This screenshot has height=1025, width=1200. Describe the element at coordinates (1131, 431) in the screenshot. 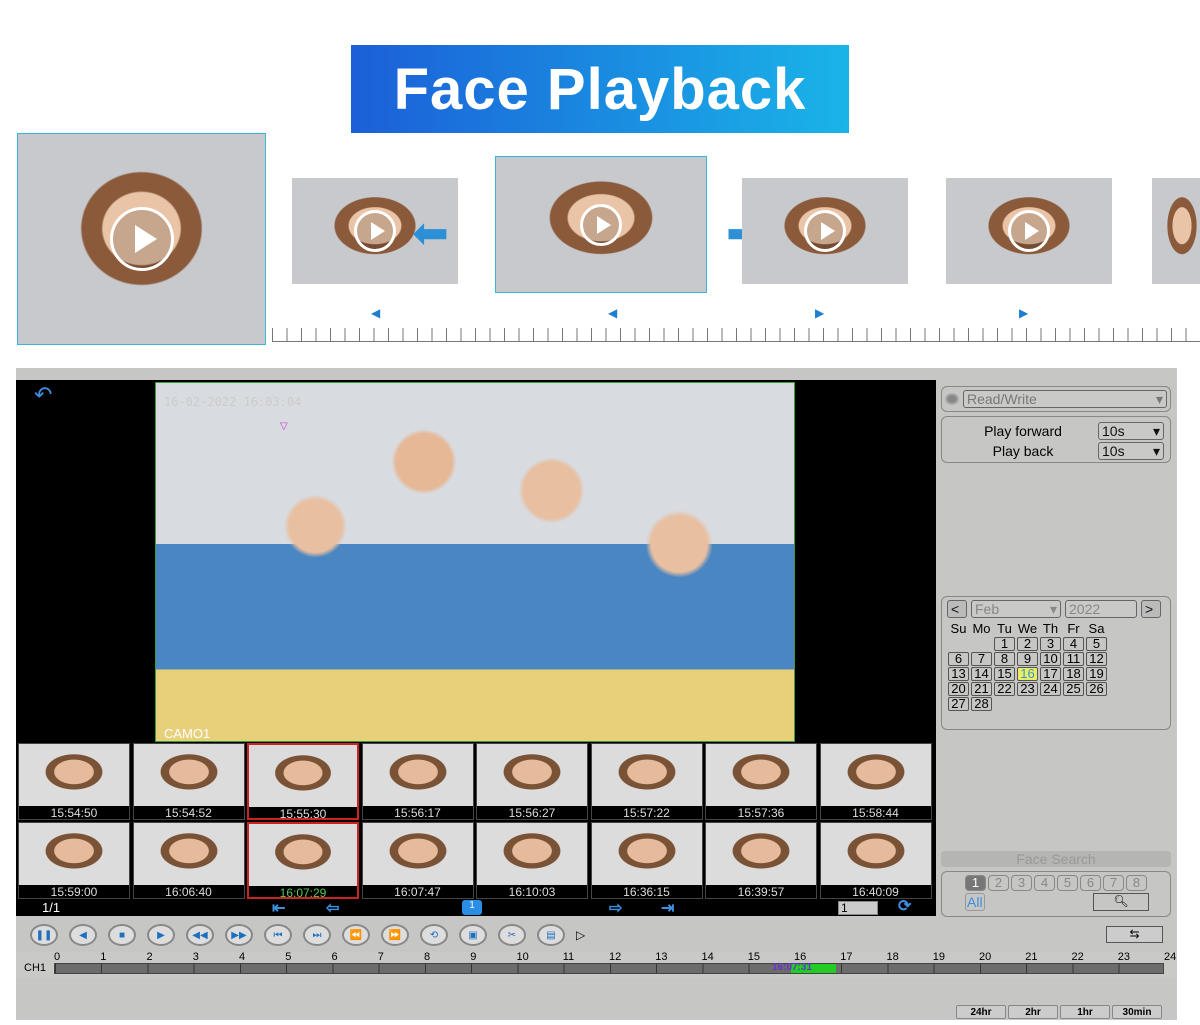

I see `play-forward-select: 10s ▾` at that location.